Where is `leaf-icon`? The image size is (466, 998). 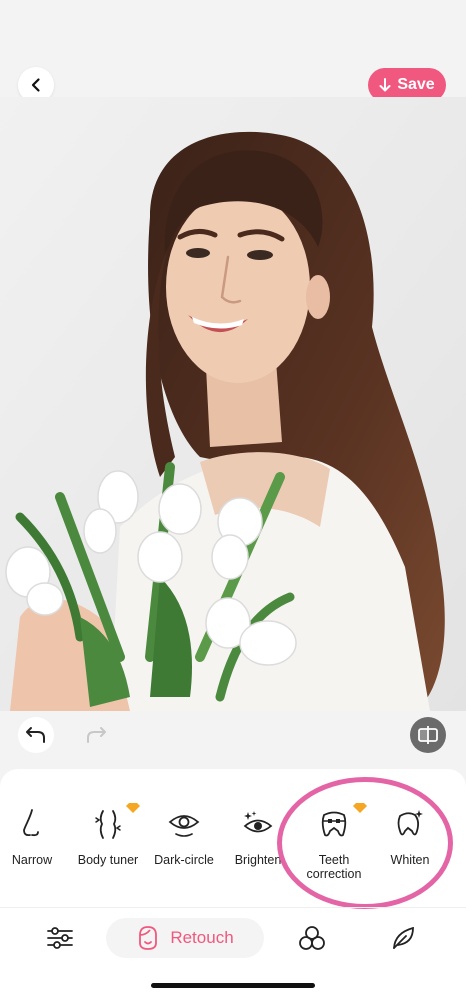
leaf-icon is located at coordinates (403, 937).